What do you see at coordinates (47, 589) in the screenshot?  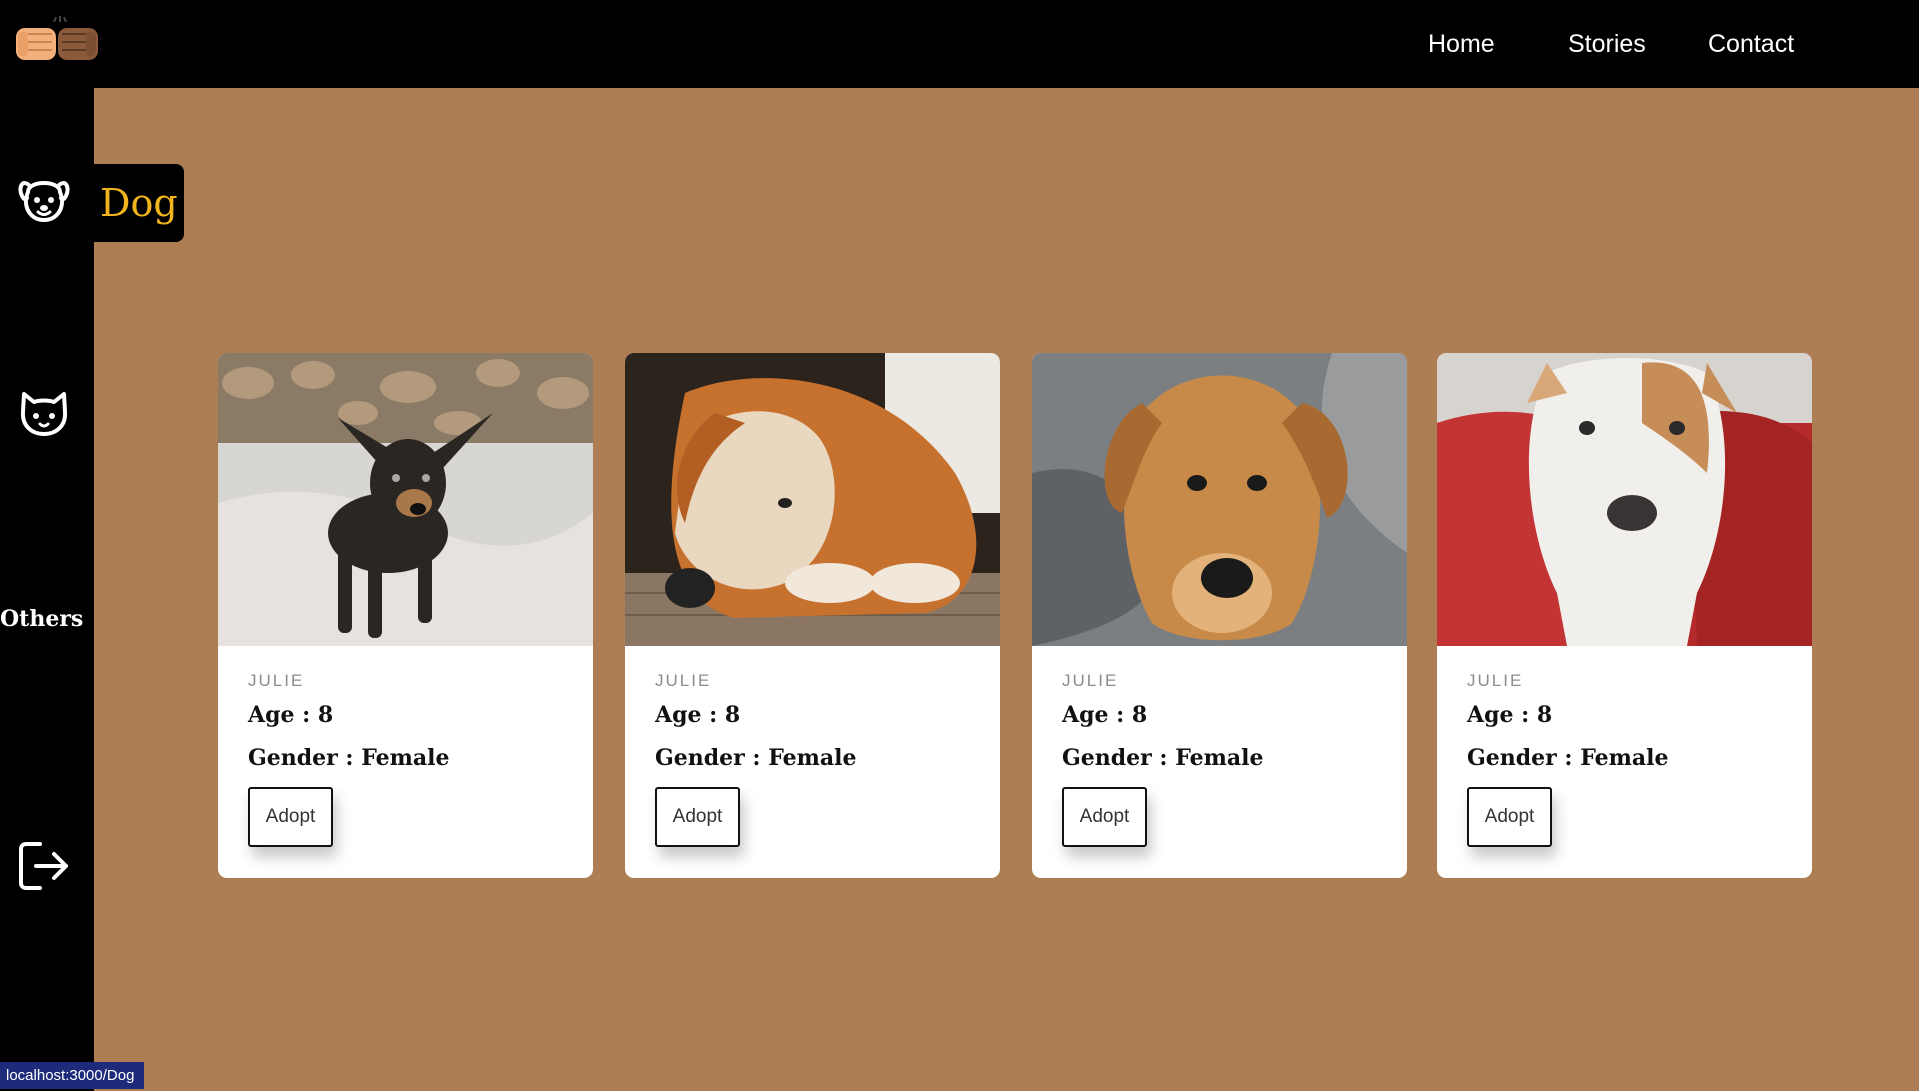 I see `sidebar: Others` at bounding box center [47, 589].